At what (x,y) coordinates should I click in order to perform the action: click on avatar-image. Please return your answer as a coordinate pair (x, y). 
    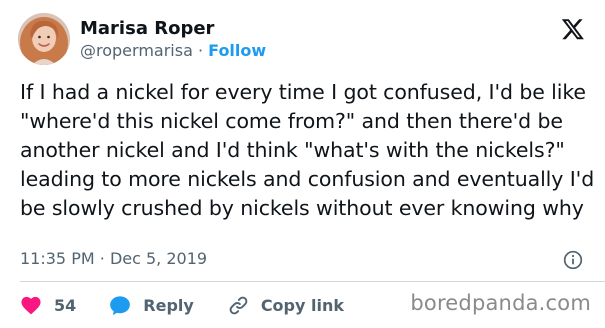
    Looking at the image, I should click on (44, 39).